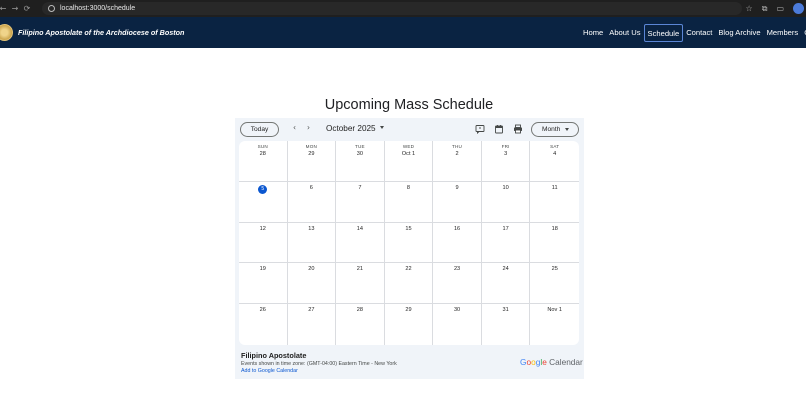  What do you see at coordinates (554, 161) in the screenshot?
I see `day-cell: SAT 4` at bounding box center [554, 161].